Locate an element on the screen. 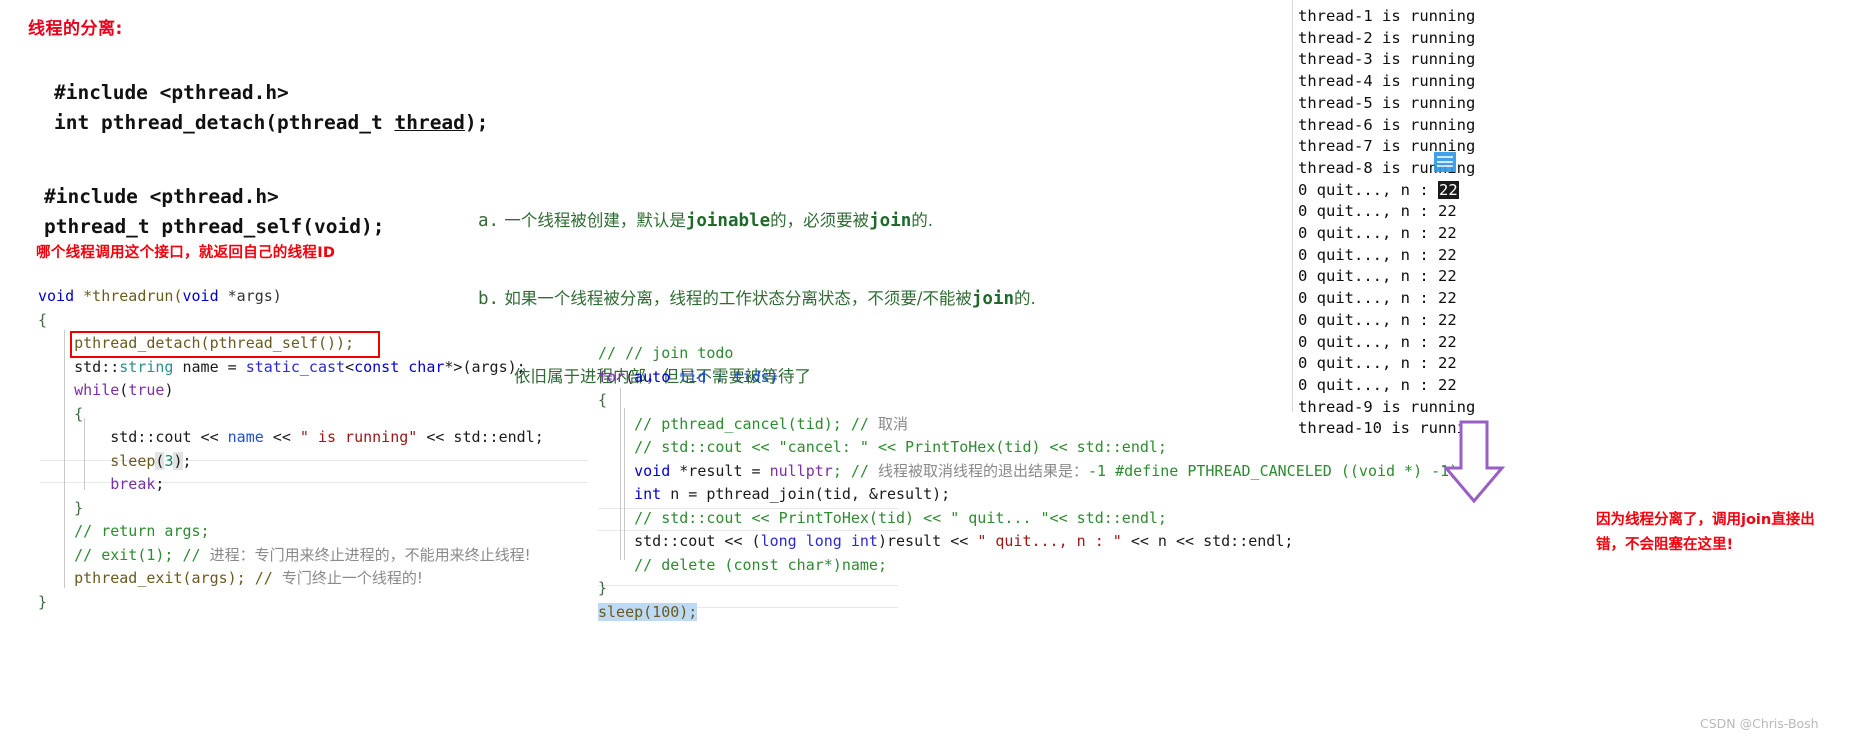 The width and height of the screenshot is (1859, 745). code-left-l6: { is located at coordinates (61, 413).